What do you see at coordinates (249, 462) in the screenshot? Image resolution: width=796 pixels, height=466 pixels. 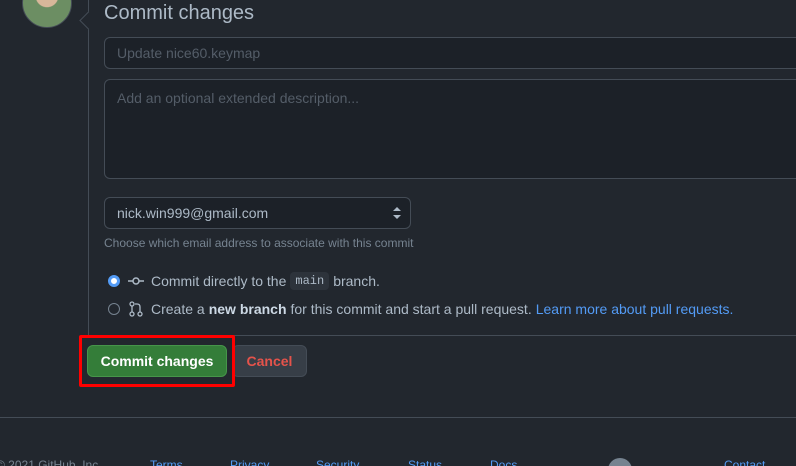 I see `footer-link-privacy: Privacy` at bounding box center [249, 462].